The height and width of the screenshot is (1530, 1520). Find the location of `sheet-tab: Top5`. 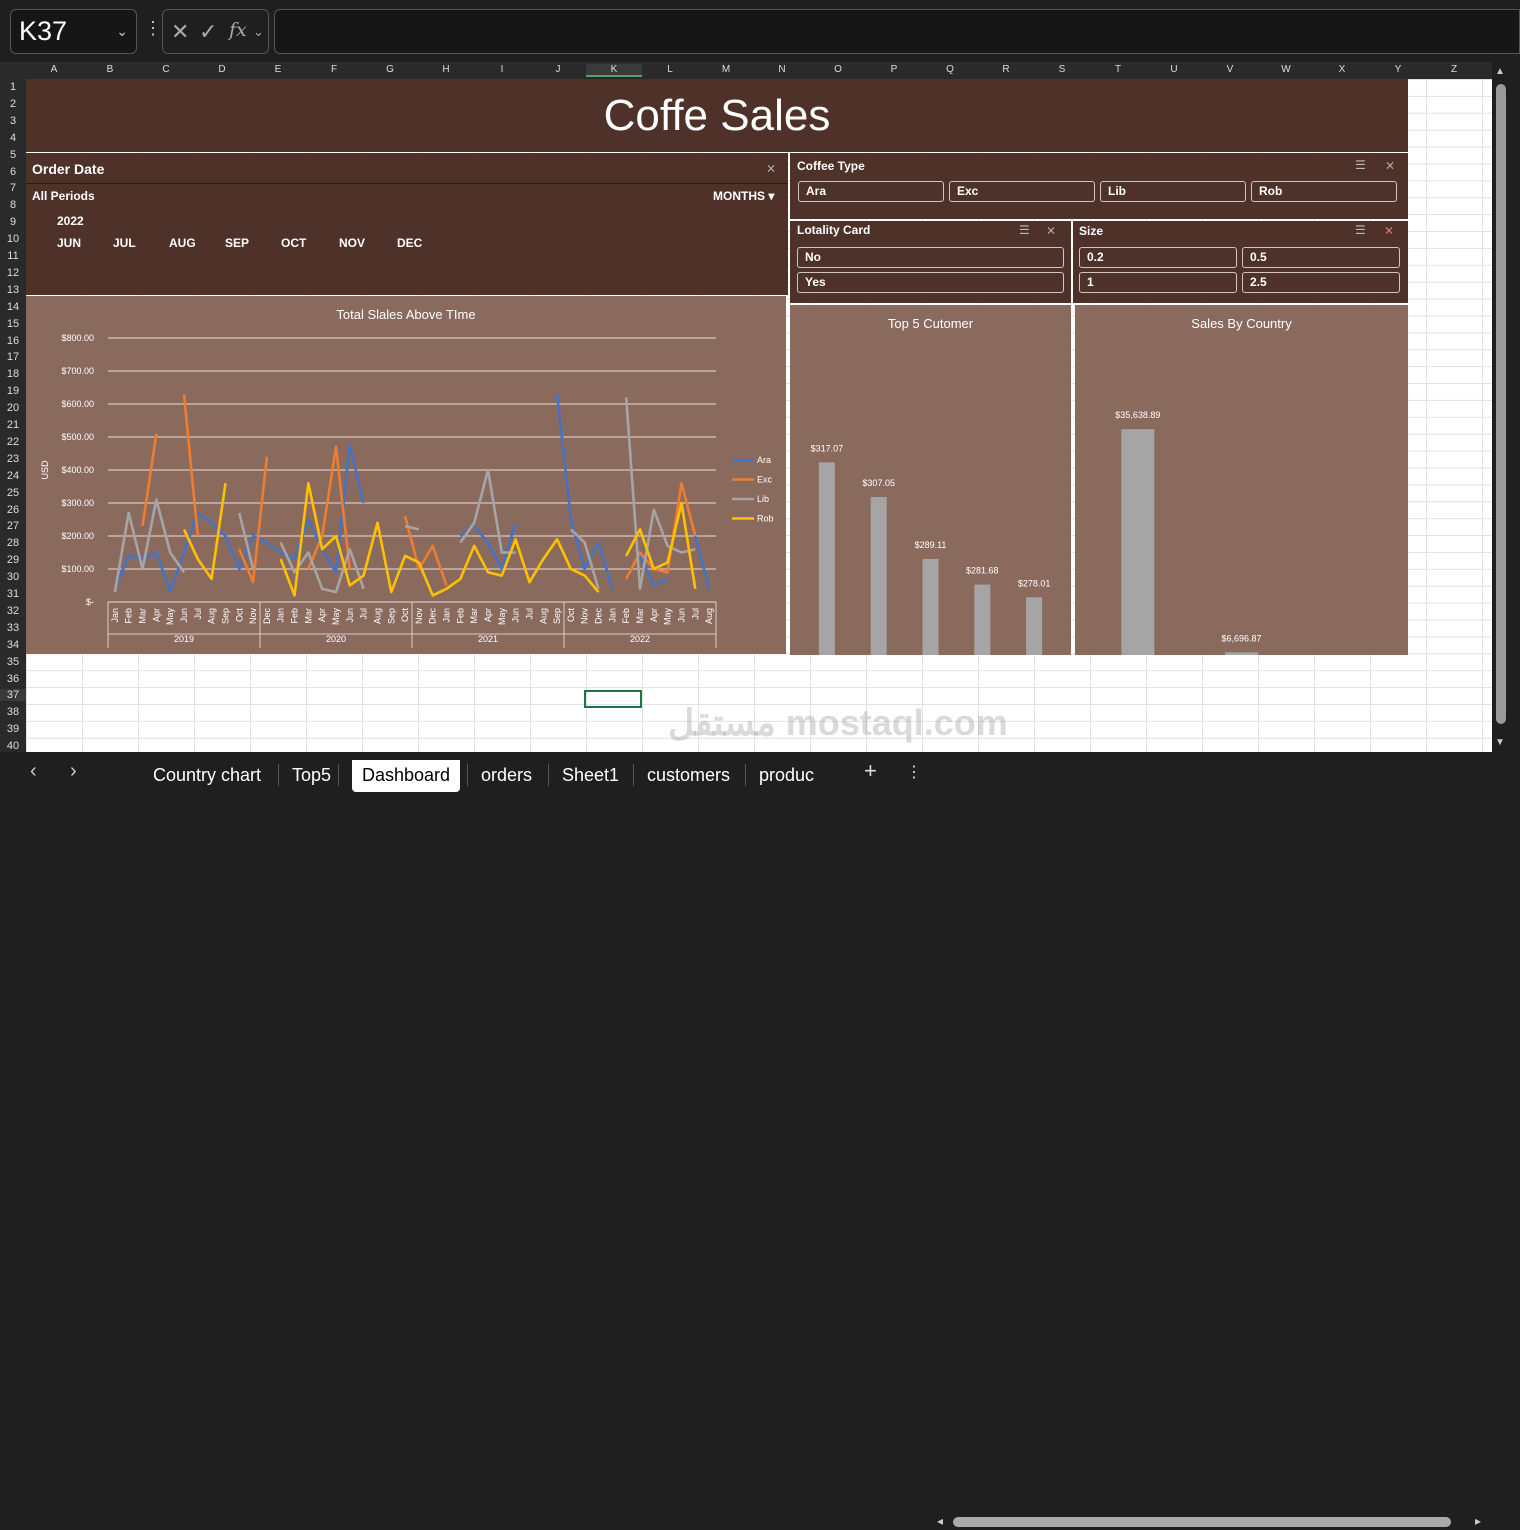

sheet-tab: Top5 is located at coordinates (311, 776).